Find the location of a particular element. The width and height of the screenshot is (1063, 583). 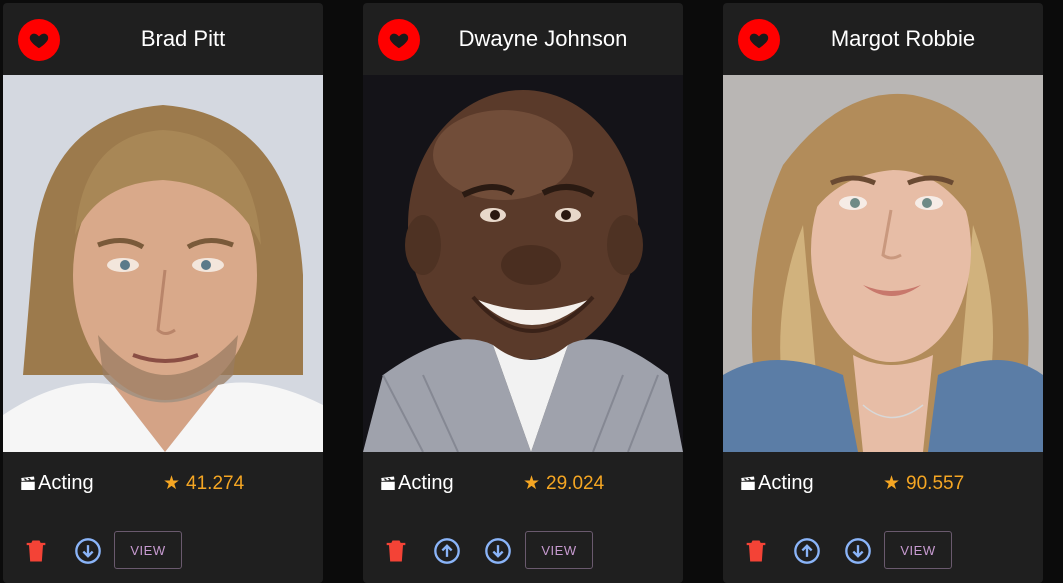

card-meta: Acting ★ 29.024 is located at coordinates (523, 485).